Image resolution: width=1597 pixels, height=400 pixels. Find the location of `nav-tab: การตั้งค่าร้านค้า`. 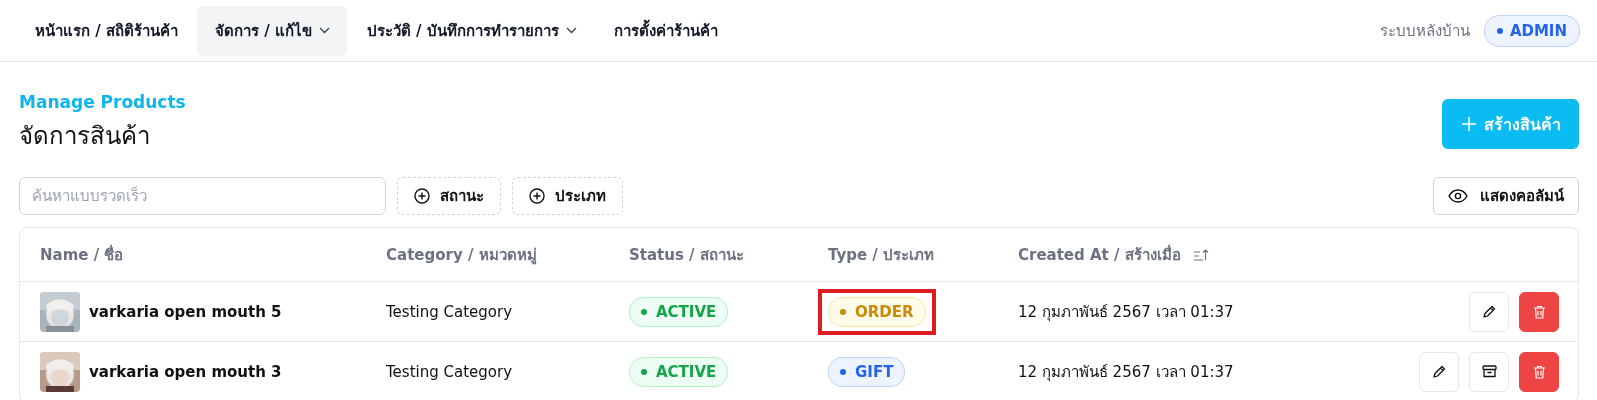

nav-tab: การตั้งค่าร้านค้า is located at coordinates (665, 30).